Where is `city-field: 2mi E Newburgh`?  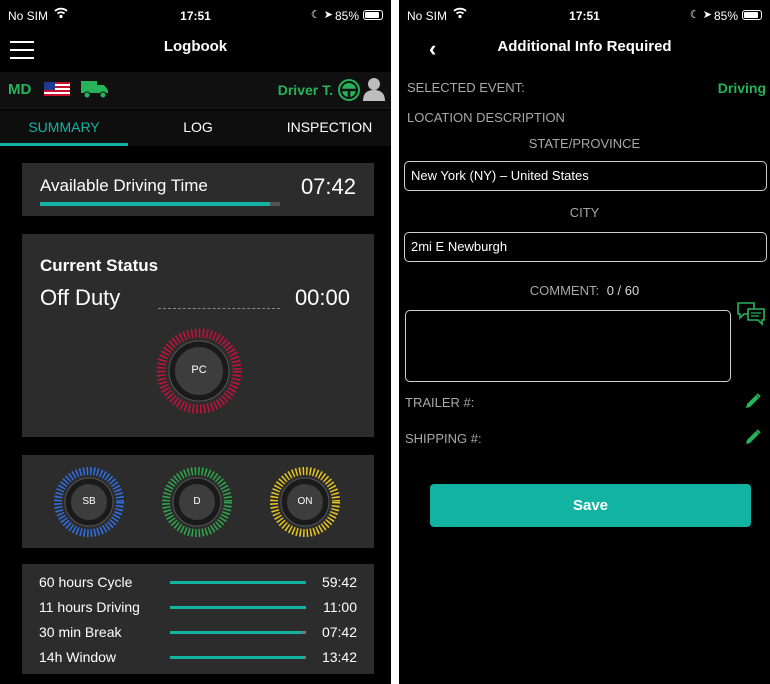 city-field: 2mi E Newburgh is located at coordinates (585, 247).